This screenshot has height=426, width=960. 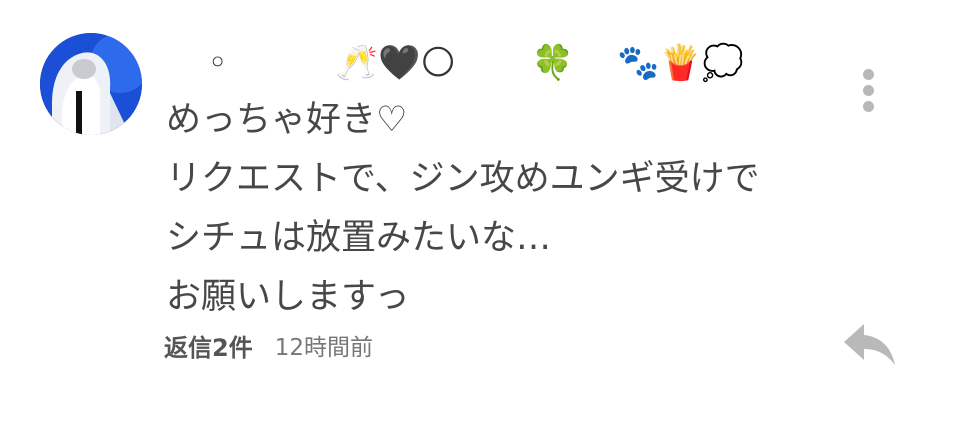 I want to click on comment-text-line: リクエストで、ジン攻めユンギ受けで, so click(x=463, y=179).